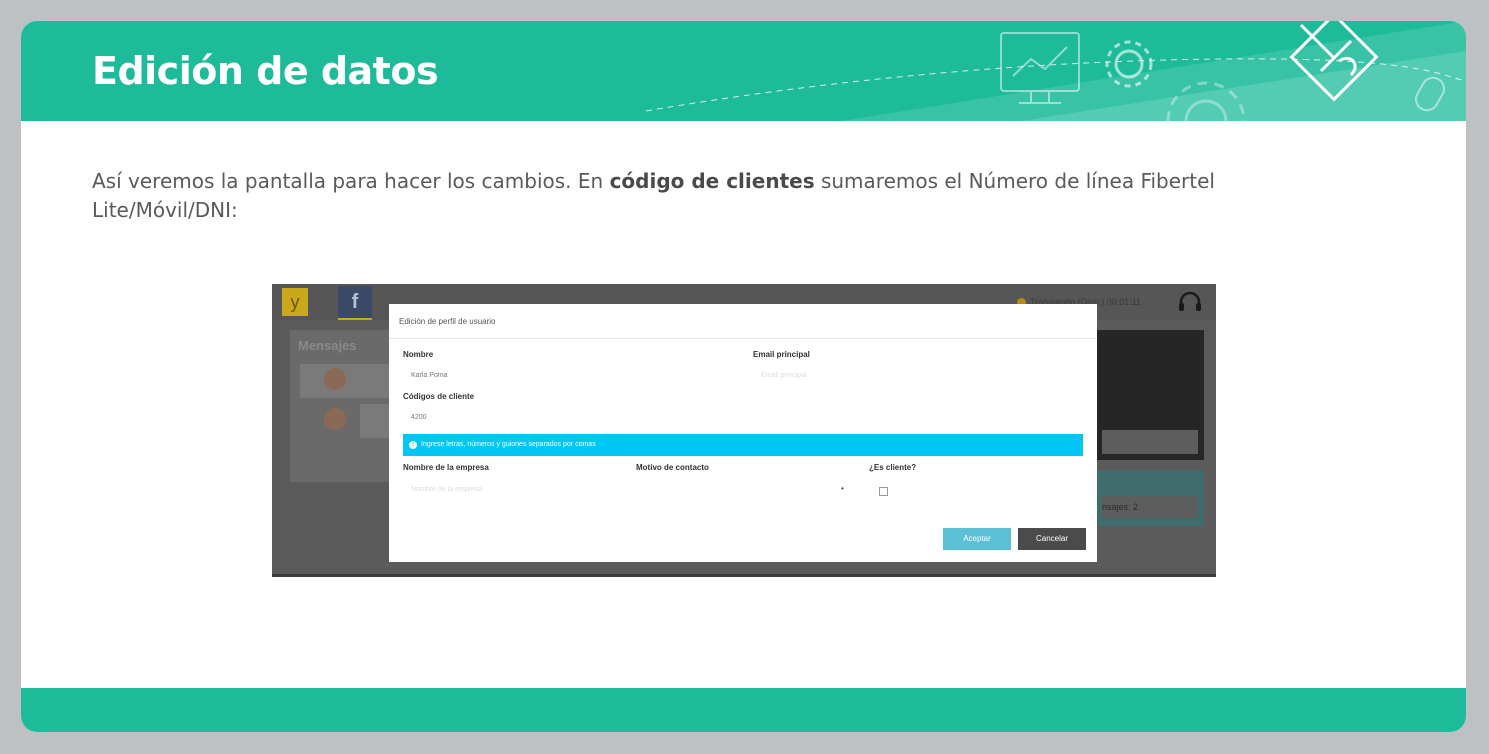 The height and width of the screenshot is (754, 1489). What do you see at coordinates (447, 321) in the screenshot?
I see `modal-title: Edición de perfil de usuario` at bounding box center [447, 321].